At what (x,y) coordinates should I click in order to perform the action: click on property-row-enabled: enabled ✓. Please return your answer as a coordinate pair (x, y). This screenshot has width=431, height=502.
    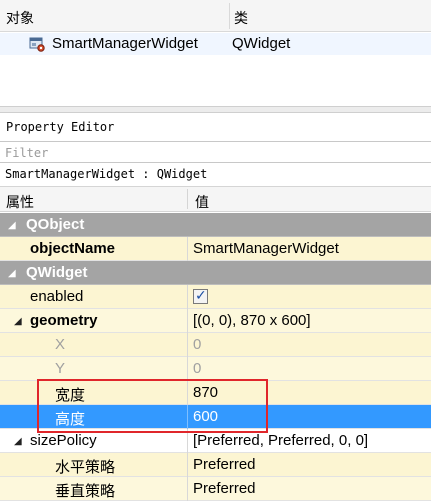
    Looking at the image, I should click on (215, 297).